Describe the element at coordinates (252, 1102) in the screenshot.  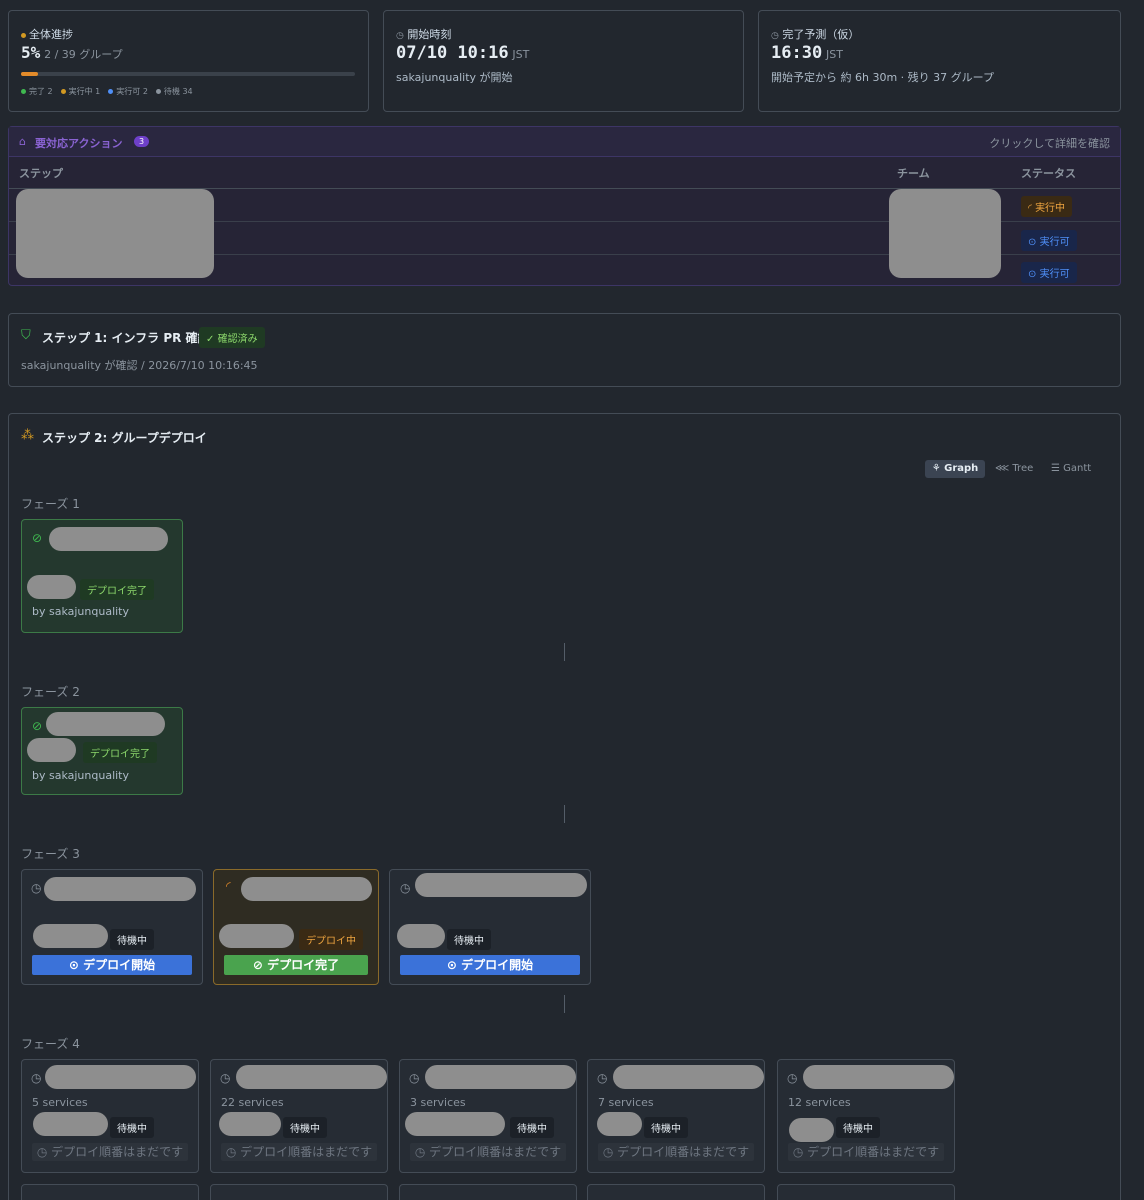
I see `service-count: 22 services` at that location.